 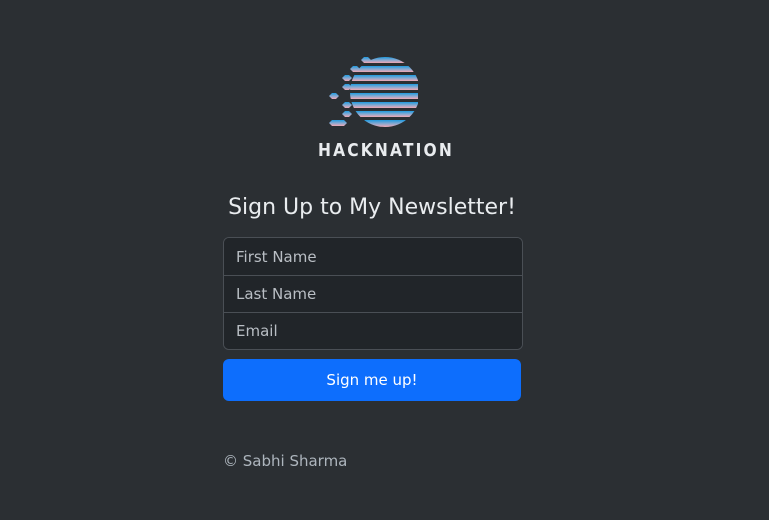 I want to click on brand-logo: HACKNATION, so click(x=381, y=108).